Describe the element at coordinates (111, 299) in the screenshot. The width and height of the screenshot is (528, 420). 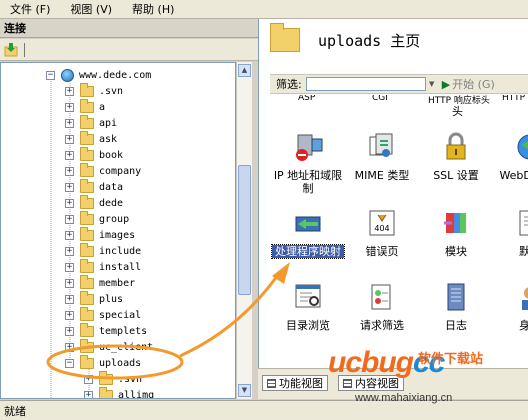
I see `tree-item-label: plus` at that location.